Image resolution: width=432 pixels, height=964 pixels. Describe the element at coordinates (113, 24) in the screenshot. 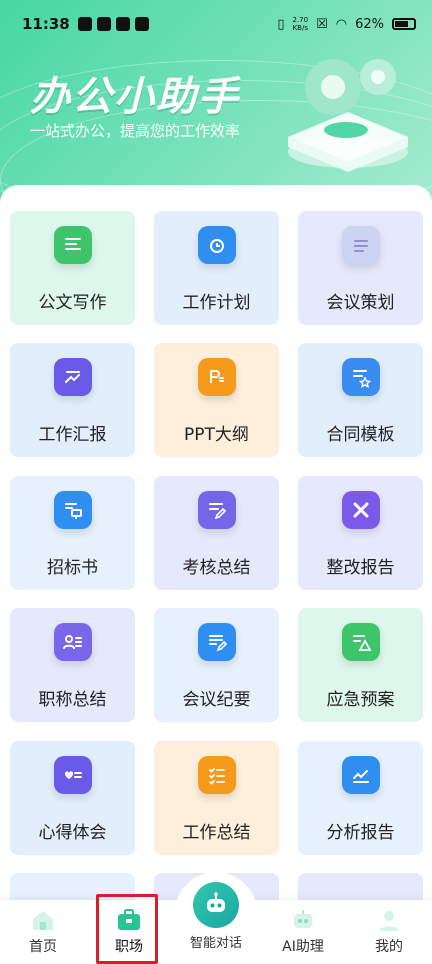

I see `notification-icons` at that location.